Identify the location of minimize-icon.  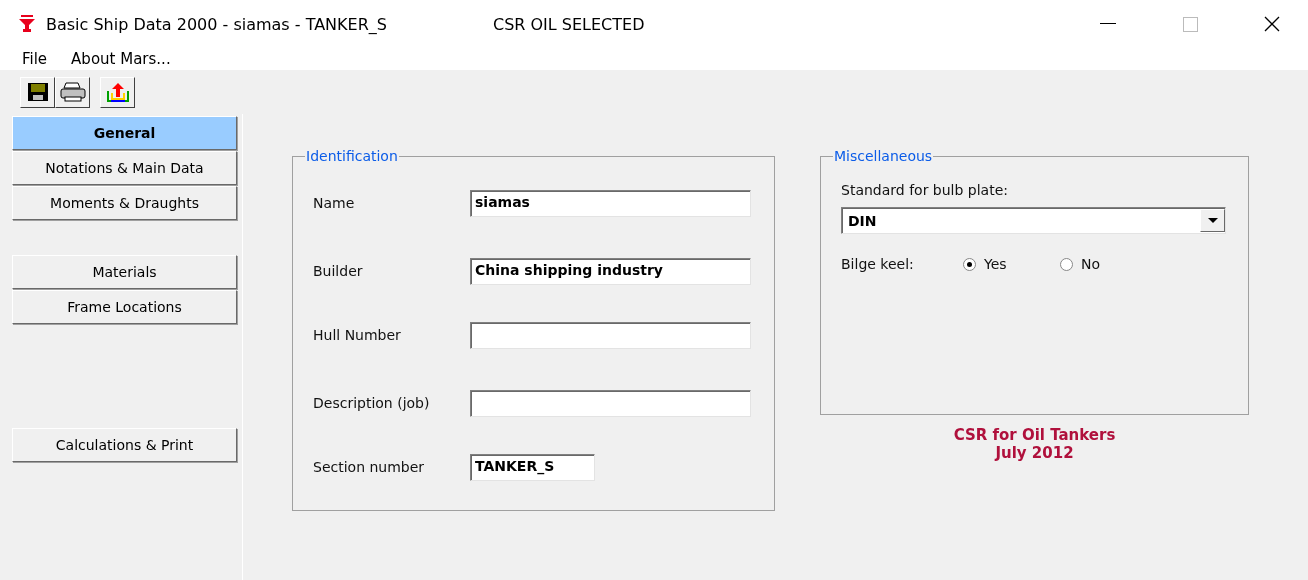
(1108, 24).